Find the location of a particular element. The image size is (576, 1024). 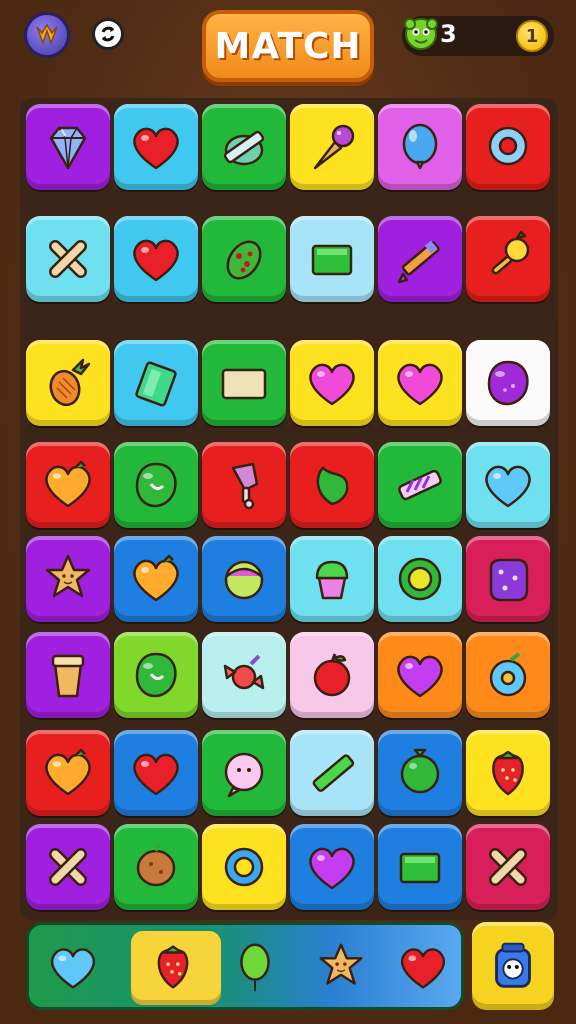

cucumber-icon is located at coordinates (244, 260).